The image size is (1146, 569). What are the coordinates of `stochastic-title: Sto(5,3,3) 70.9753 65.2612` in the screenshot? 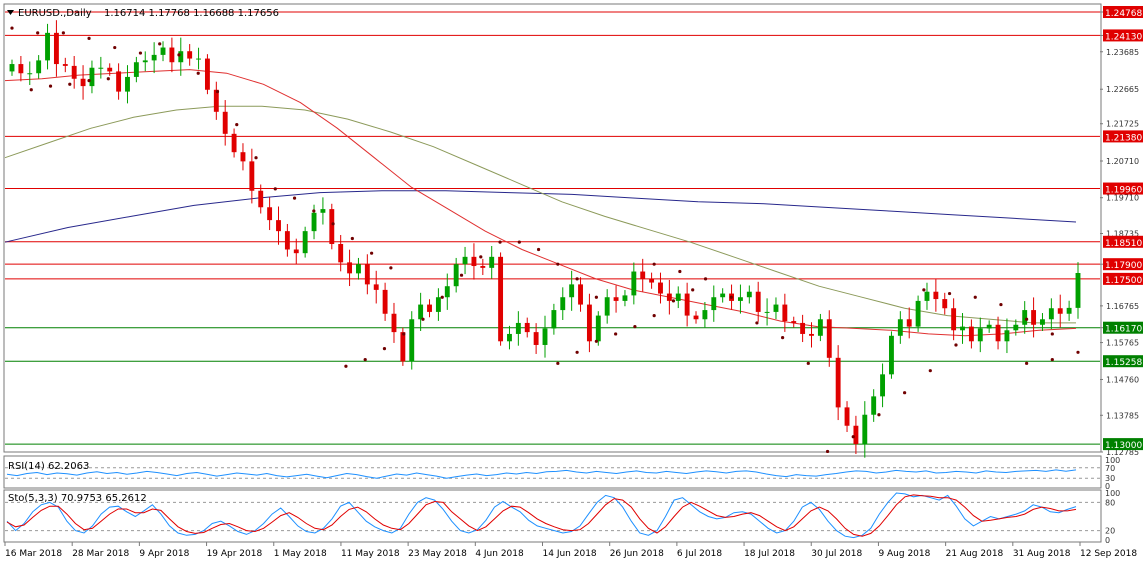 It's located at (77, 498).